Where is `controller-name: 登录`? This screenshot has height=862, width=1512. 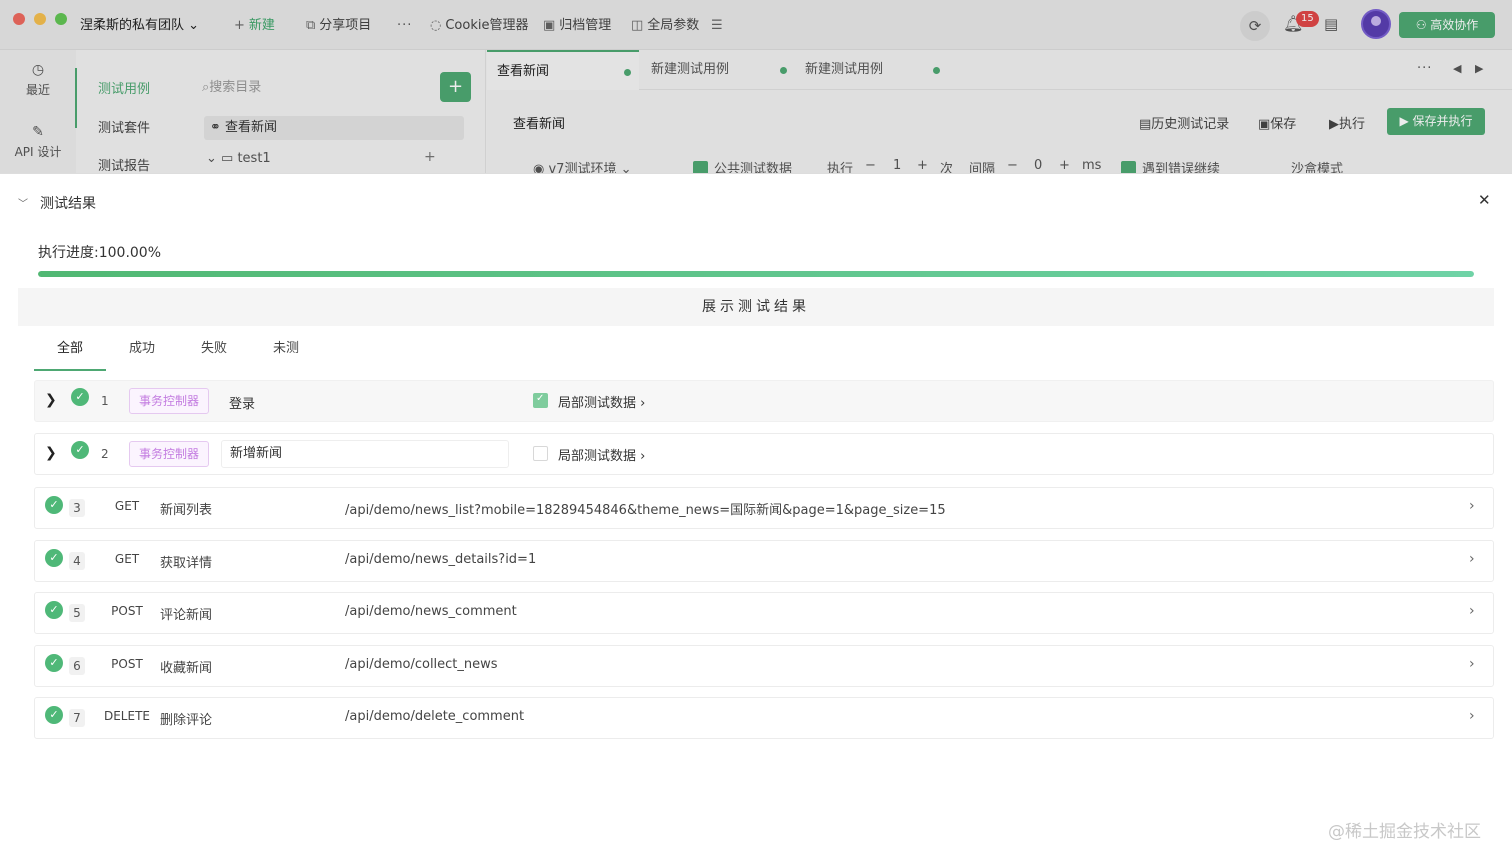
controller-name: 登录 is located at coordinates (242, 404).